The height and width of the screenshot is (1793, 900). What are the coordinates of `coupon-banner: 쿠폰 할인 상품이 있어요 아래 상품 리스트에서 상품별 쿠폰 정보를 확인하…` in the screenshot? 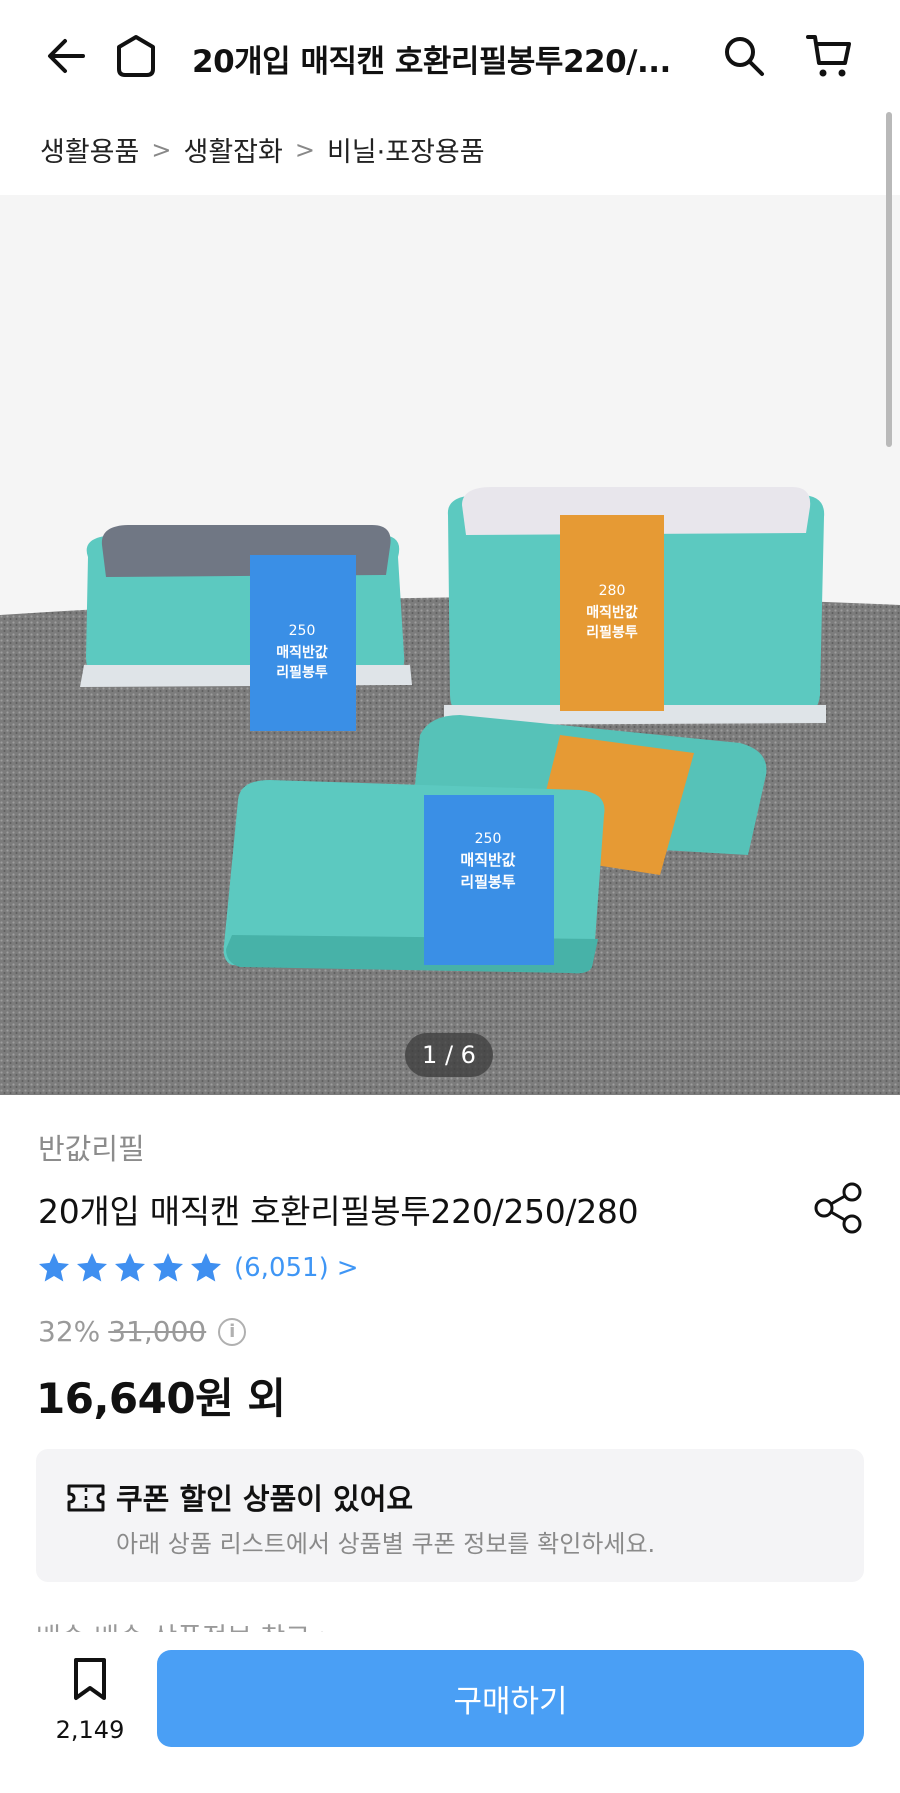 It's located at (450, 1515).